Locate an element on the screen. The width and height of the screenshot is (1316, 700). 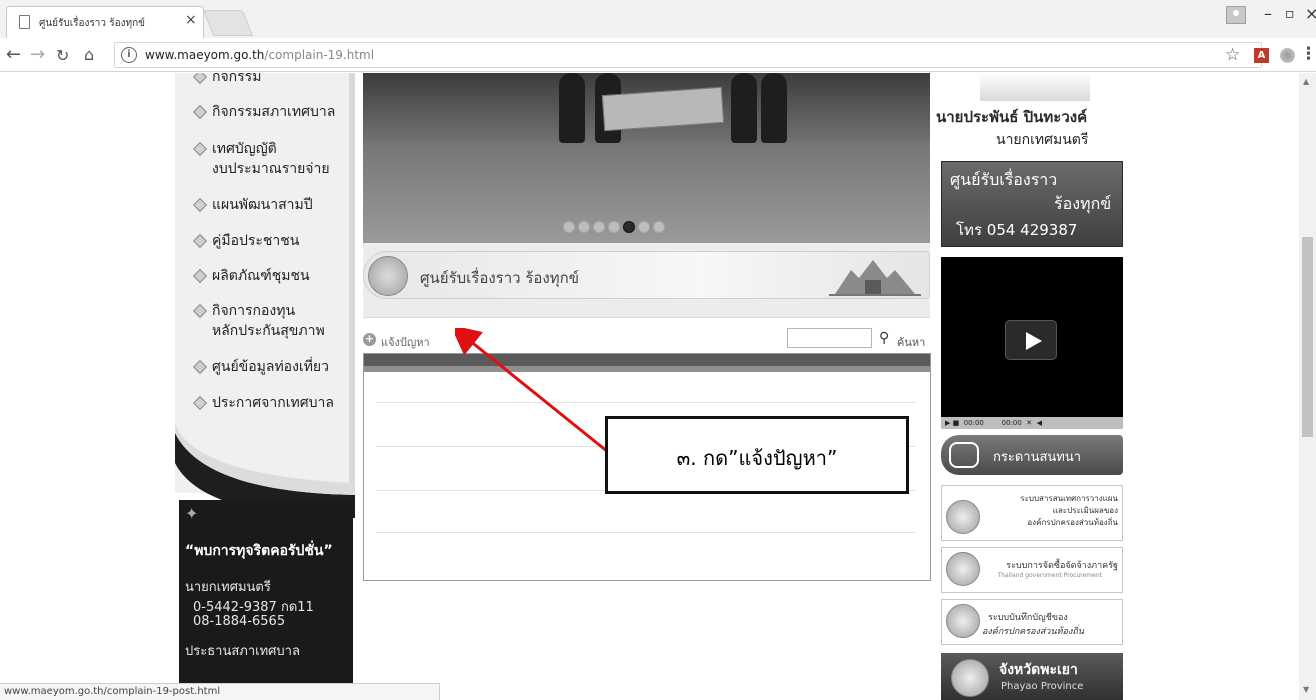
slide-dot-active is located at coordinates (629, 227).